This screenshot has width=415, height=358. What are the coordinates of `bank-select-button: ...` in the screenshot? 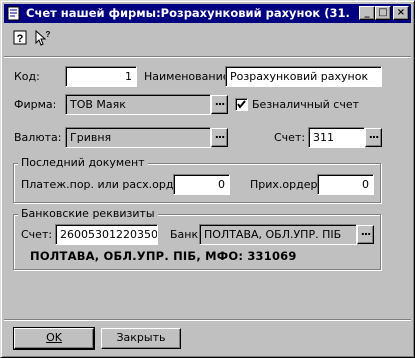 It's located at (365, 234).